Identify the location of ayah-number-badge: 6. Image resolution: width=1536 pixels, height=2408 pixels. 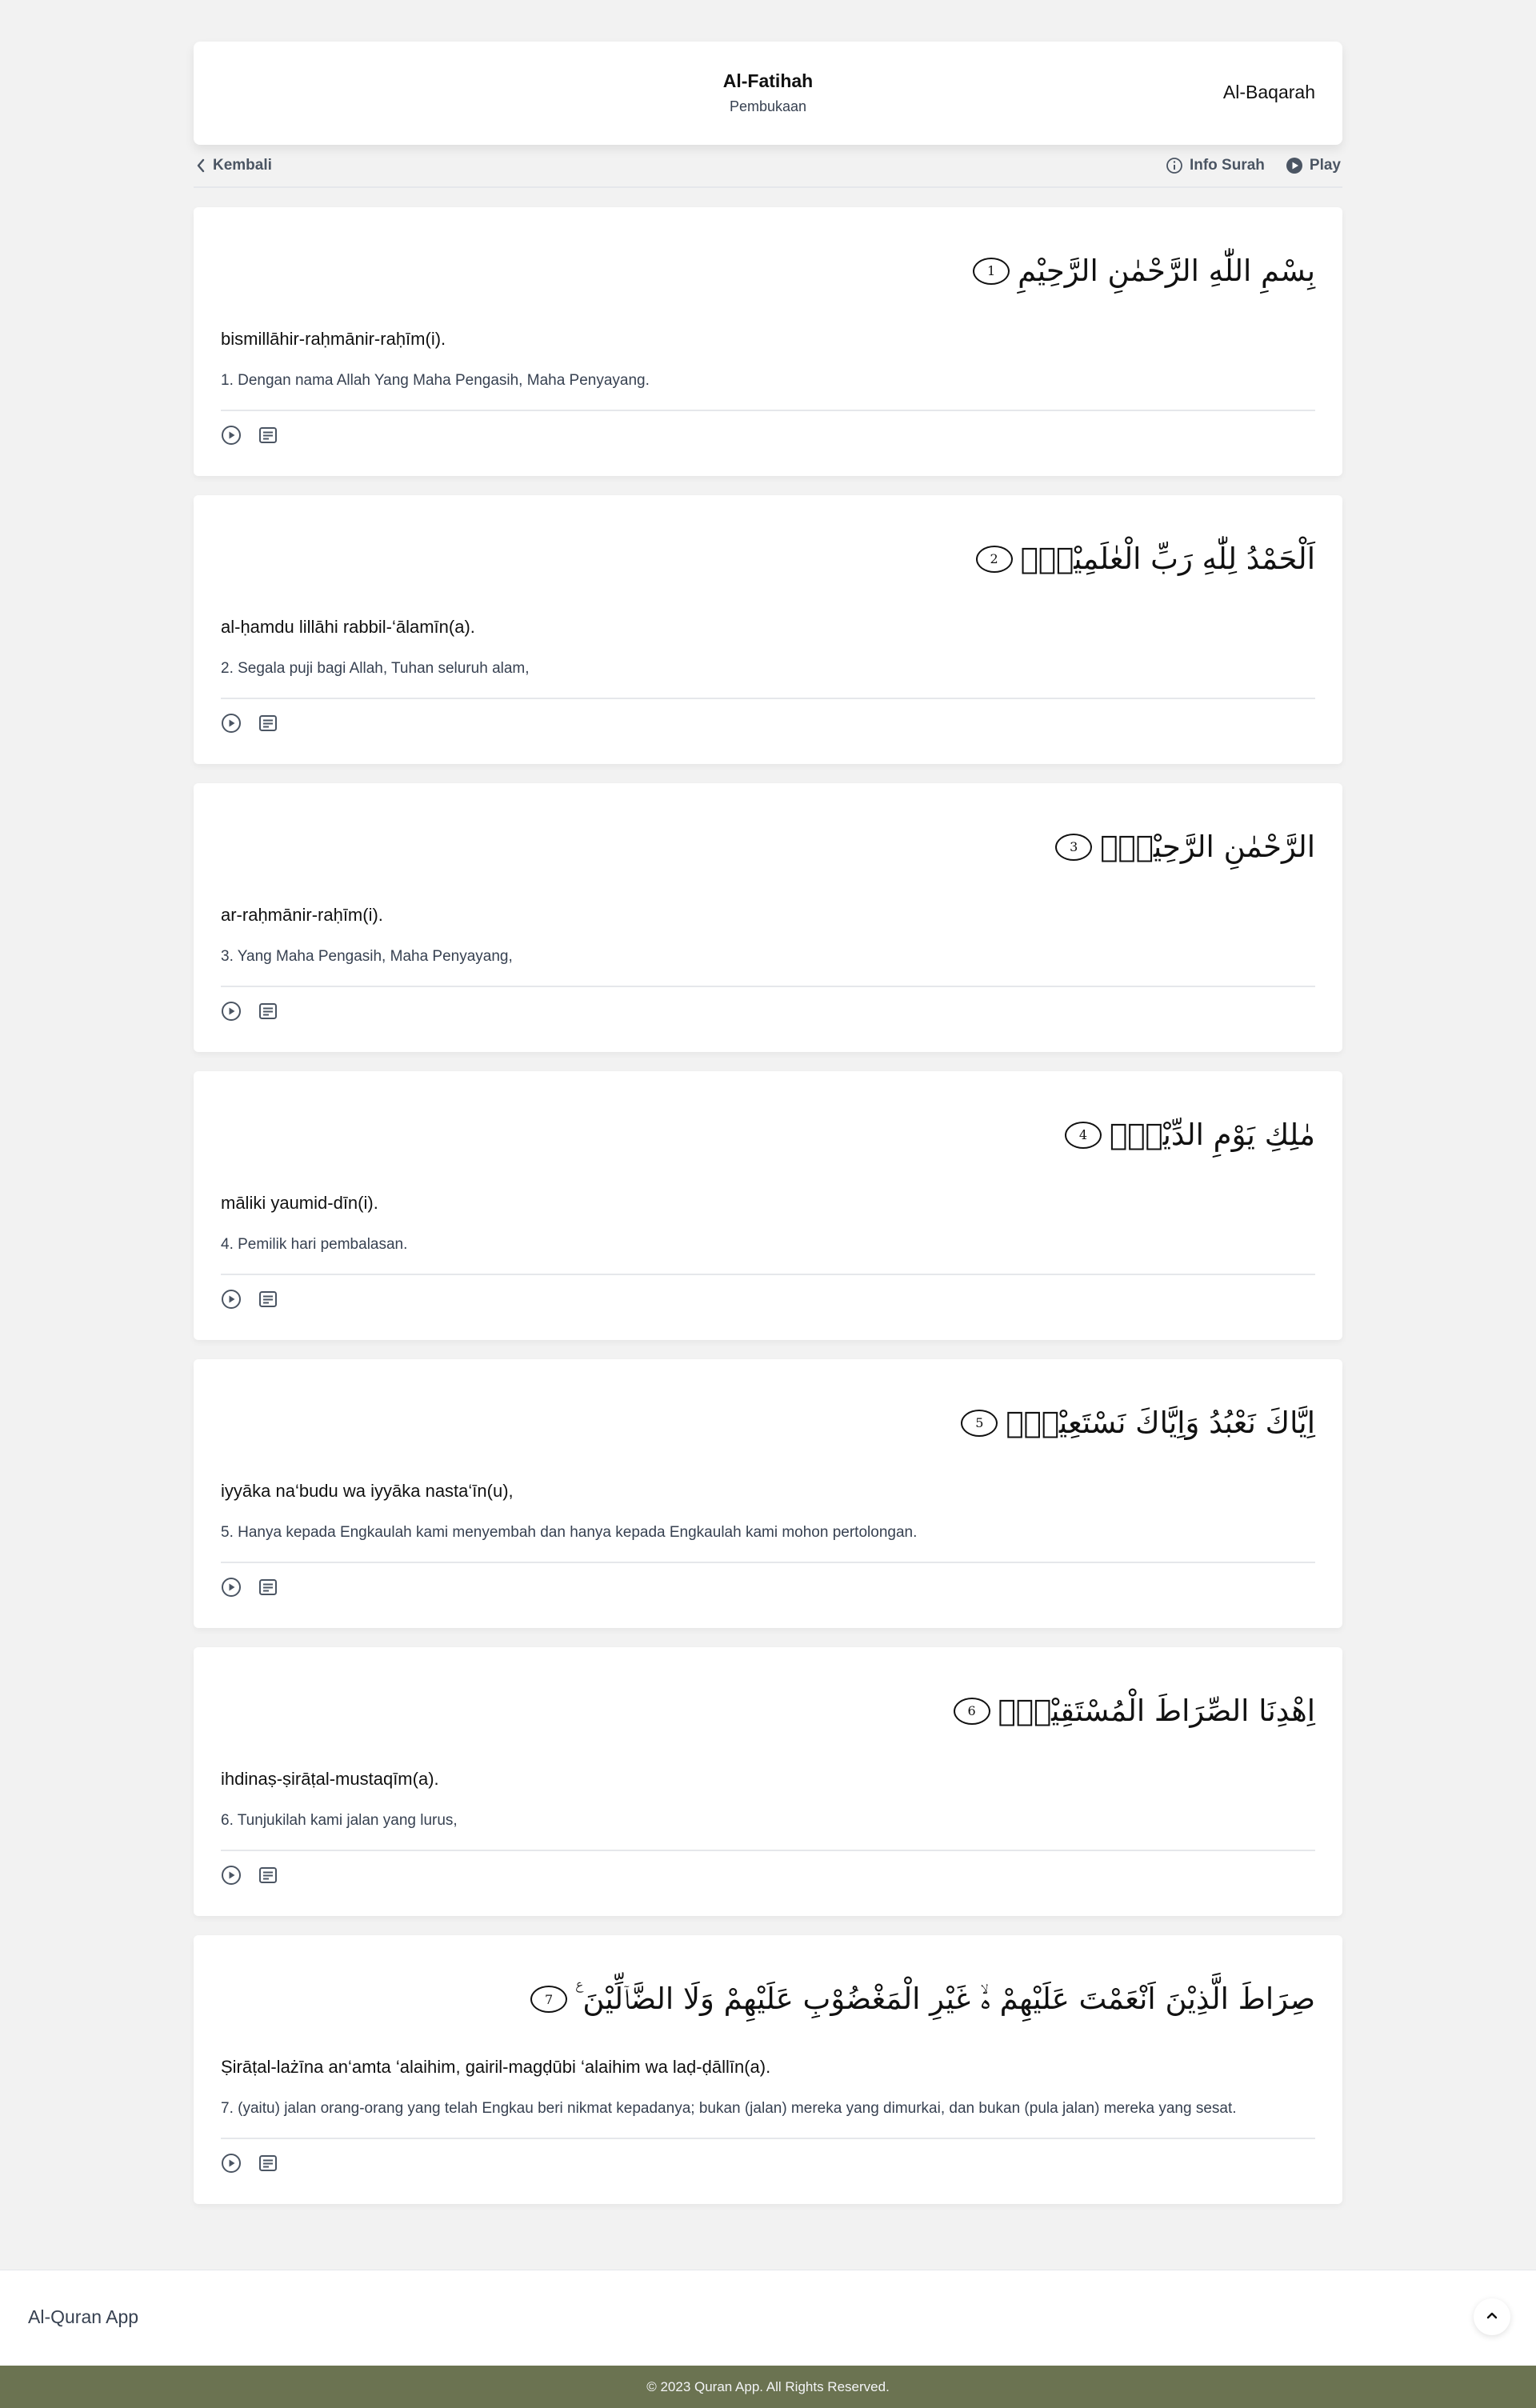
(971, 1711).